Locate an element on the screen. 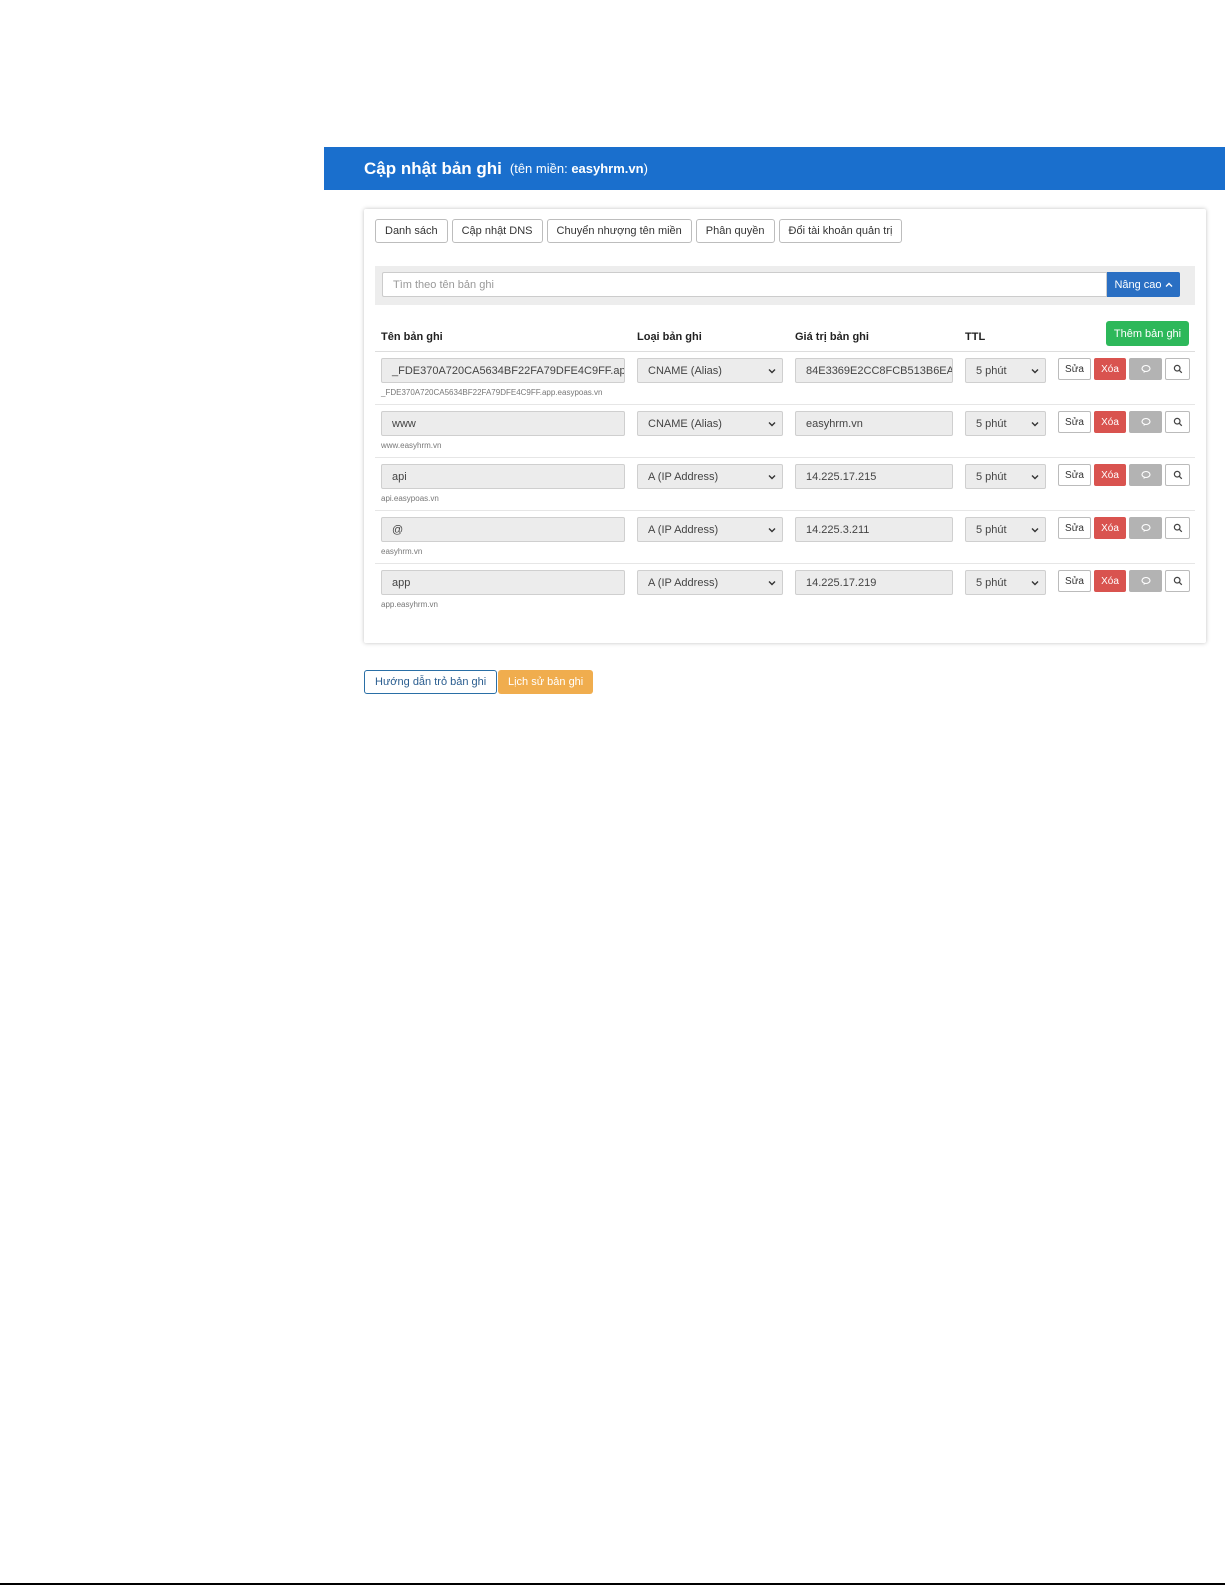 Image resolution: width=1225 pixels, height=1585 pixels. page-header: Cập nhật bản ghi (tên miền: easyhrm.vn) is located at coordinates (774, 168).